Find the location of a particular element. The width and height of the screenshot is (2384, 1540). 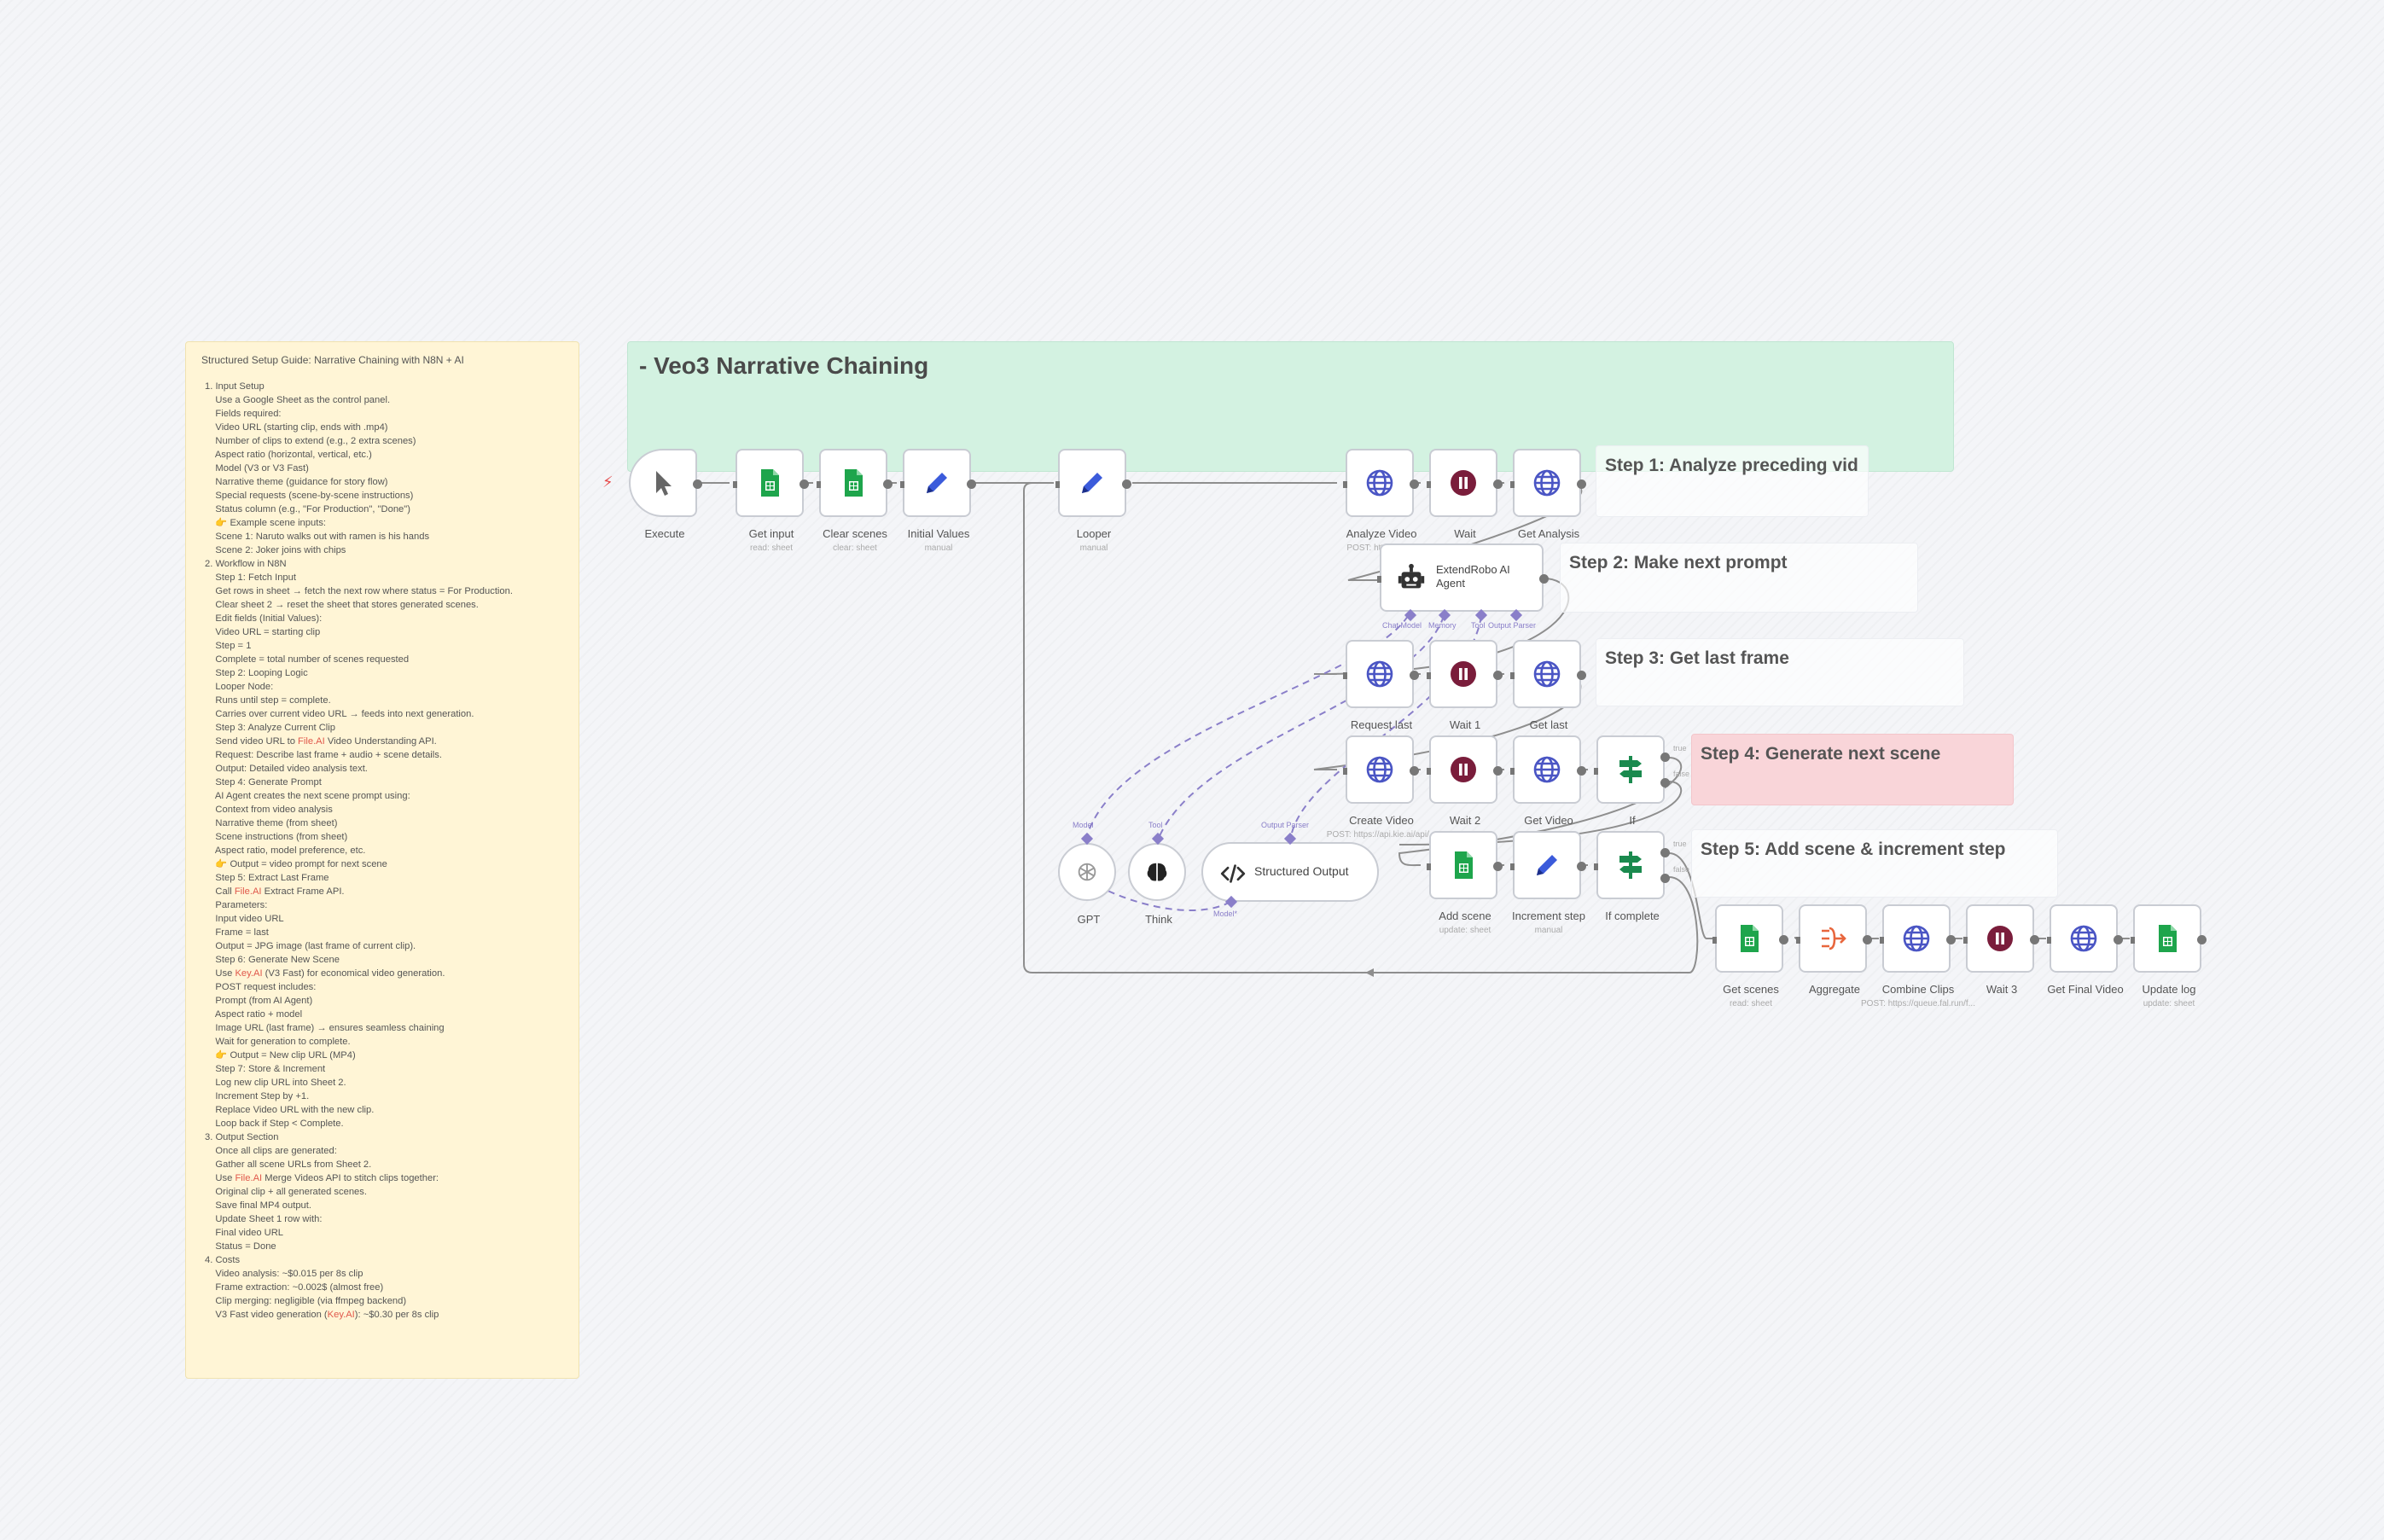

looper-output-port is located at coordinates (1126, 484).